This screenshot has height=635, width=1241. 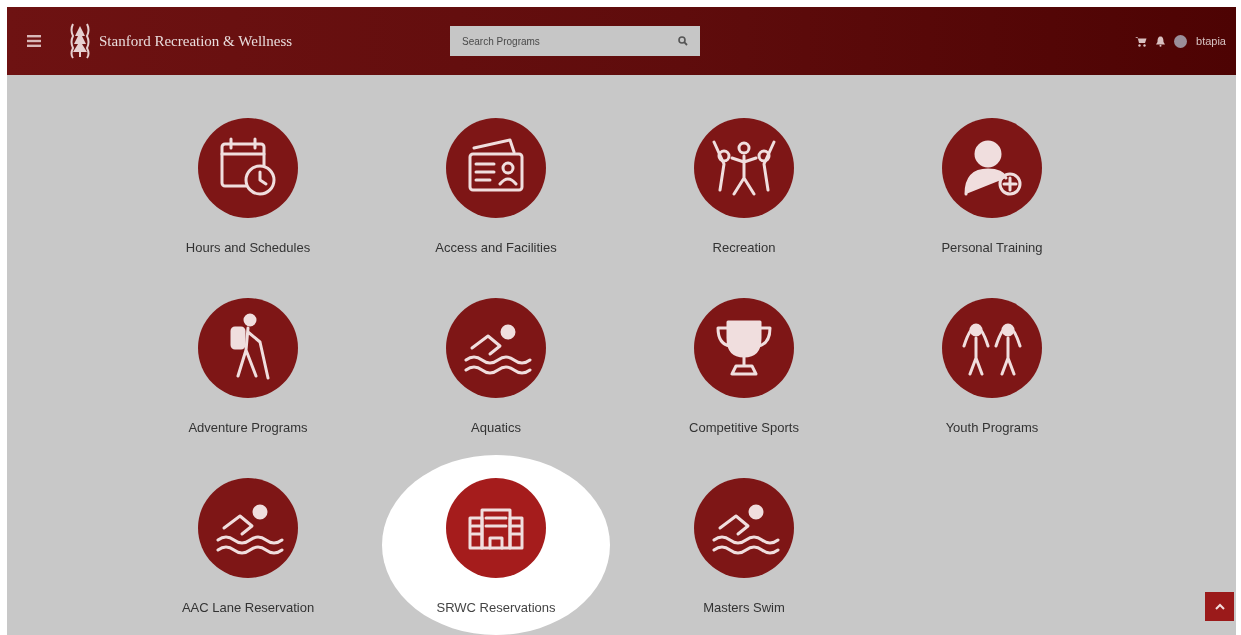 I want to click on site-title: Stanford Recreation & Wellness, so click(x=196, y=41).